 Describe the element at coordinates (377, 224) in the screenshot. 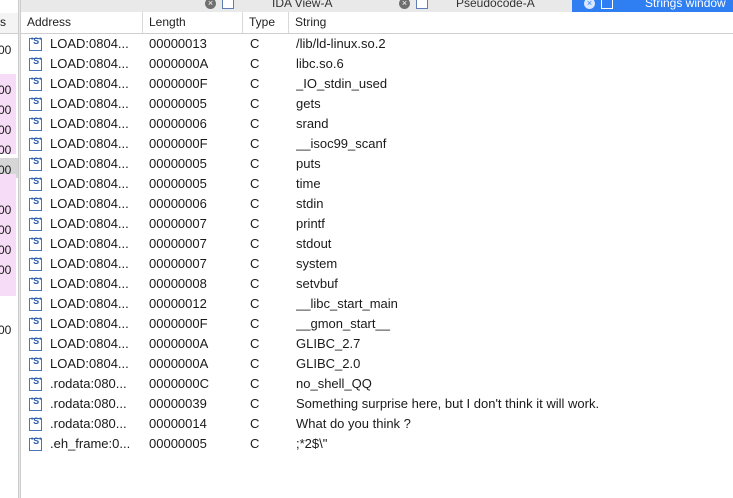

I see `table-row: 'S' LOAD:0804... 00000007 Cprintf` at that location.